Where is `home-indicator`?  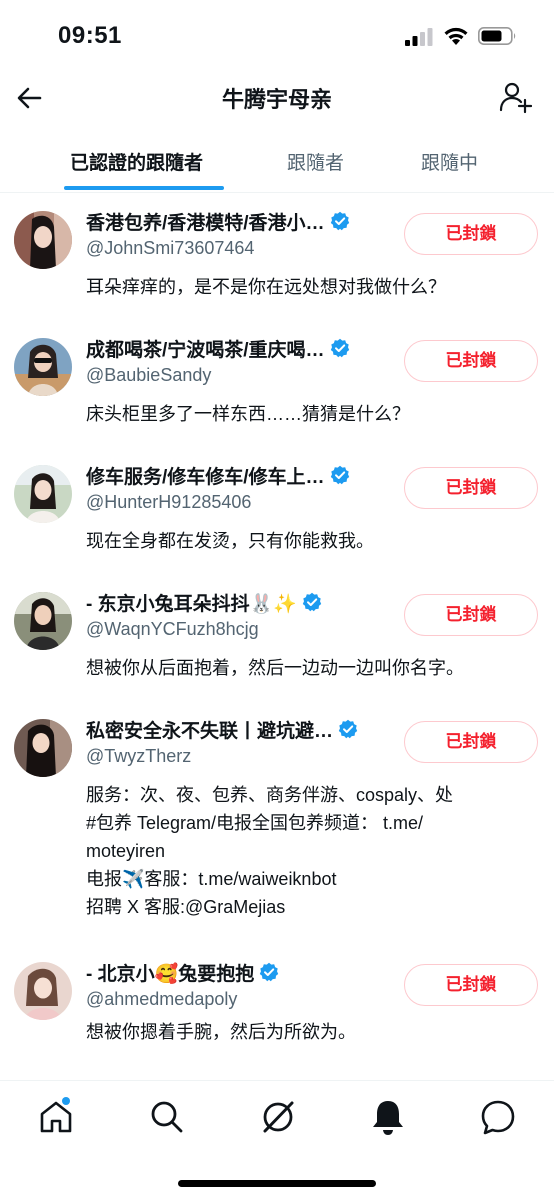
home-indicator is located at coordinates (277, 1183).